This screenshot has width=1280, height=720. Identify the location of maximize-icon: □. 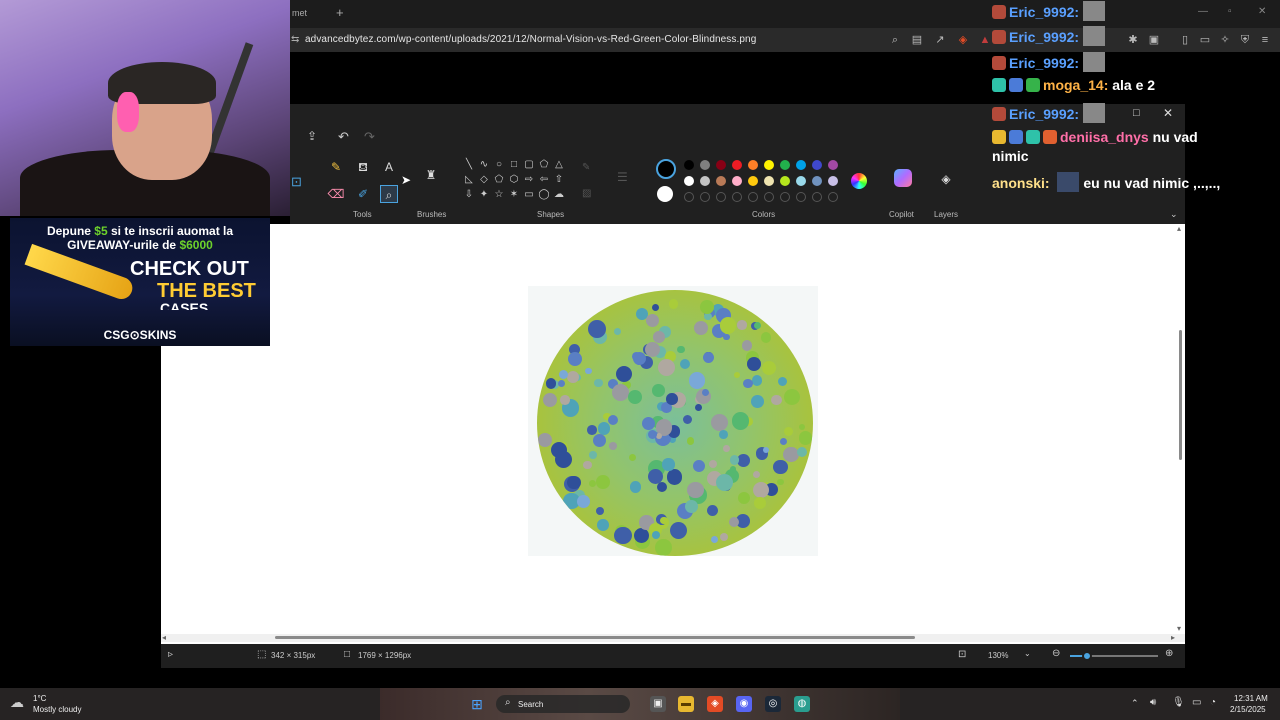
(1136, 113).